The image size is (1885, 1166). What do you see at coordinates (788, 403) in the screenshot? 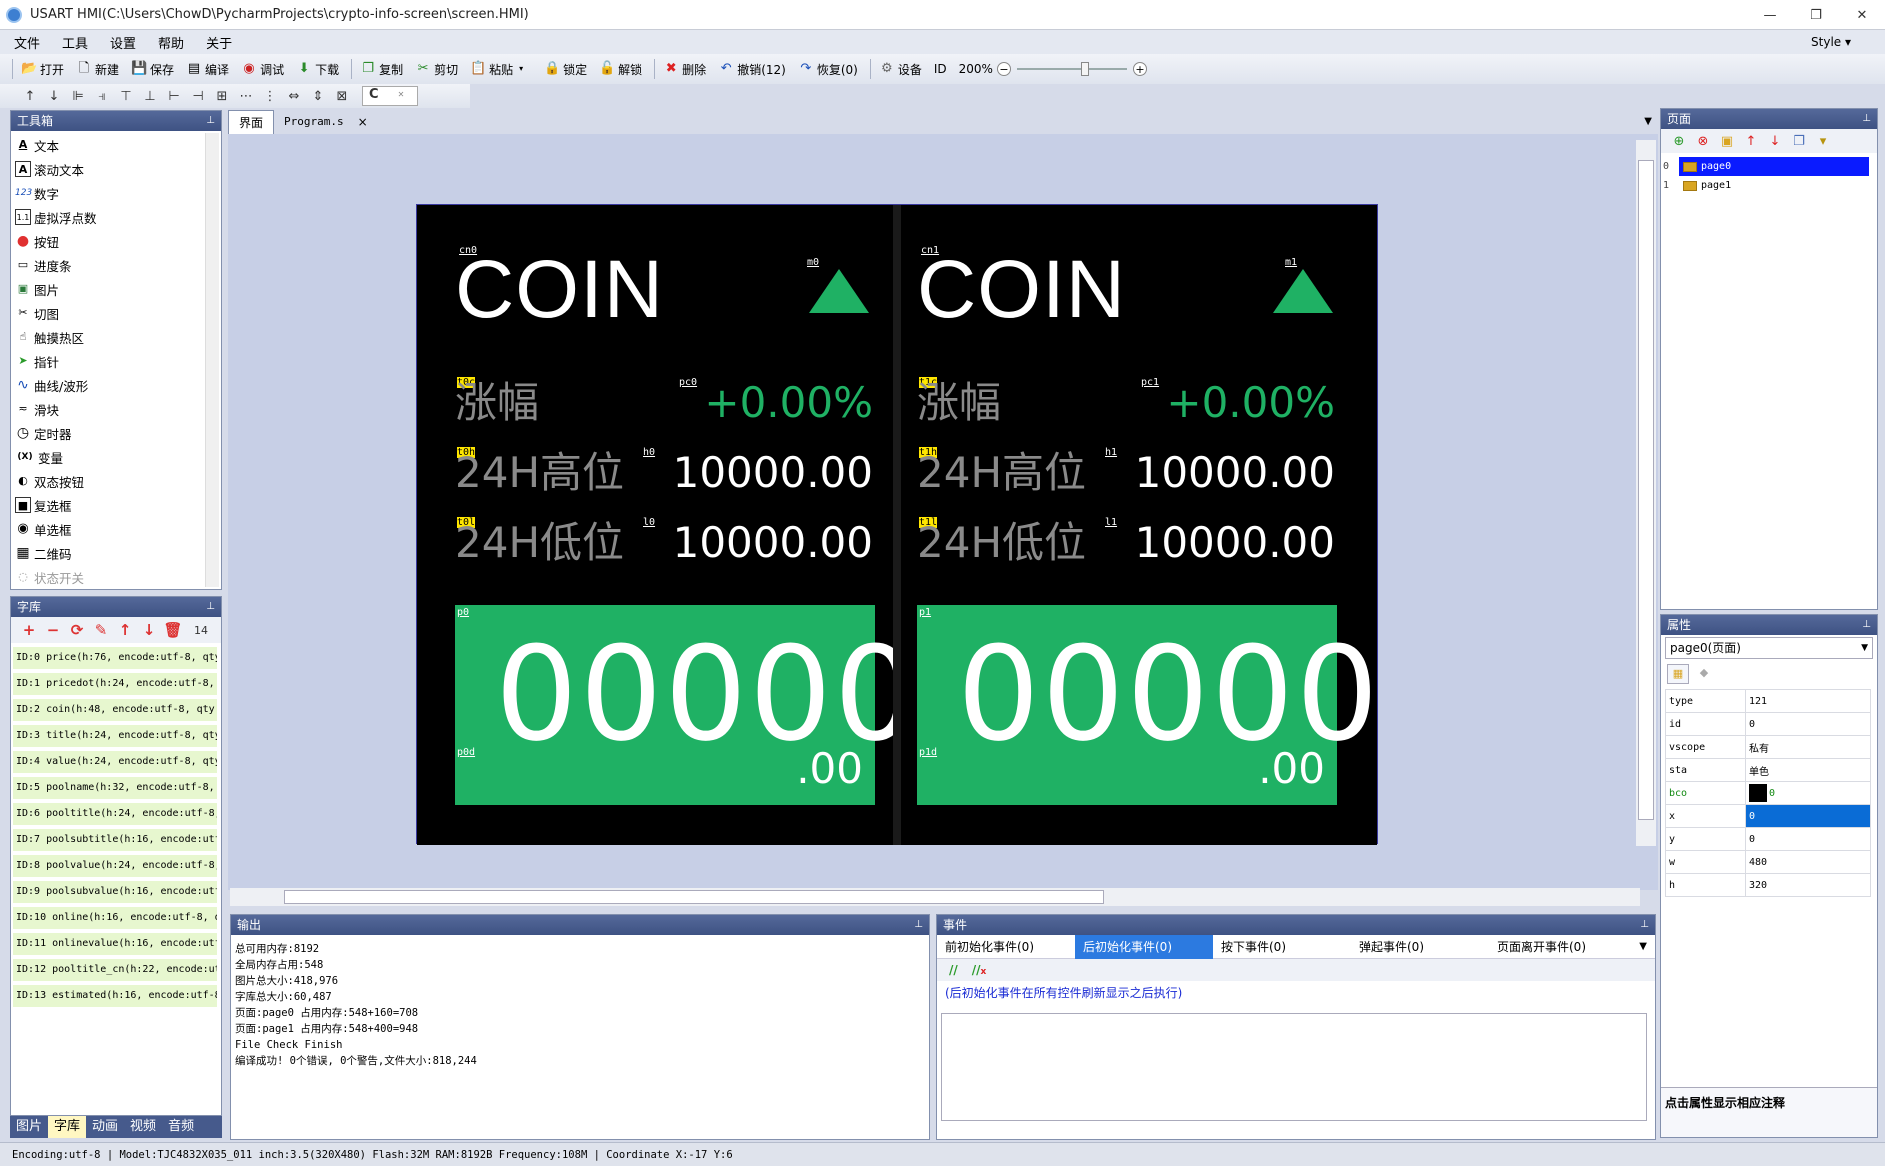
I see `pct-value: +0.00%` at bounding box center [788, 403].